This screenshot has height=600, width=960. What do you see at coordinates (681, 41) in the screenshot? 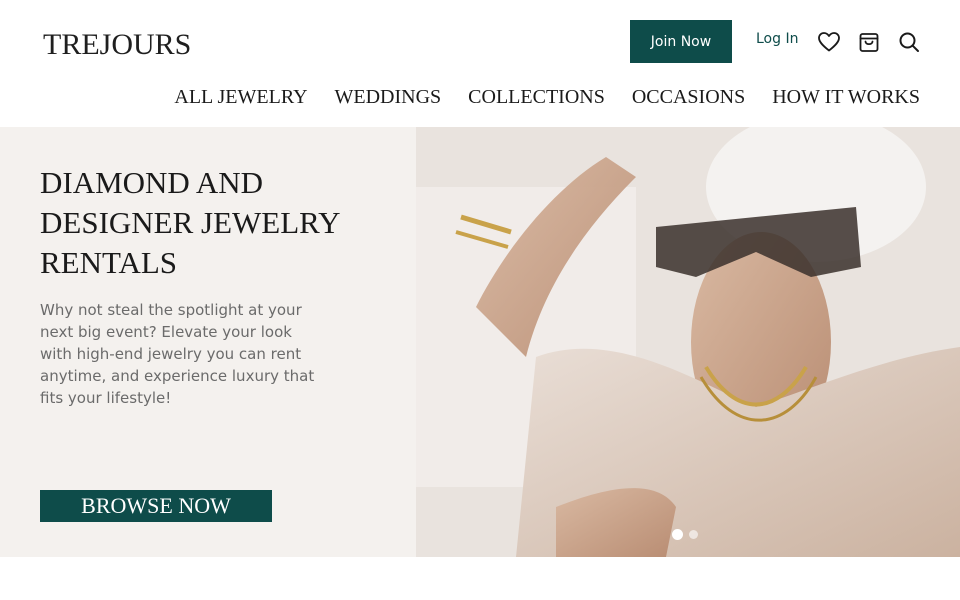
I see `join-now-button: Join Now` at bounding box center [681, 41].